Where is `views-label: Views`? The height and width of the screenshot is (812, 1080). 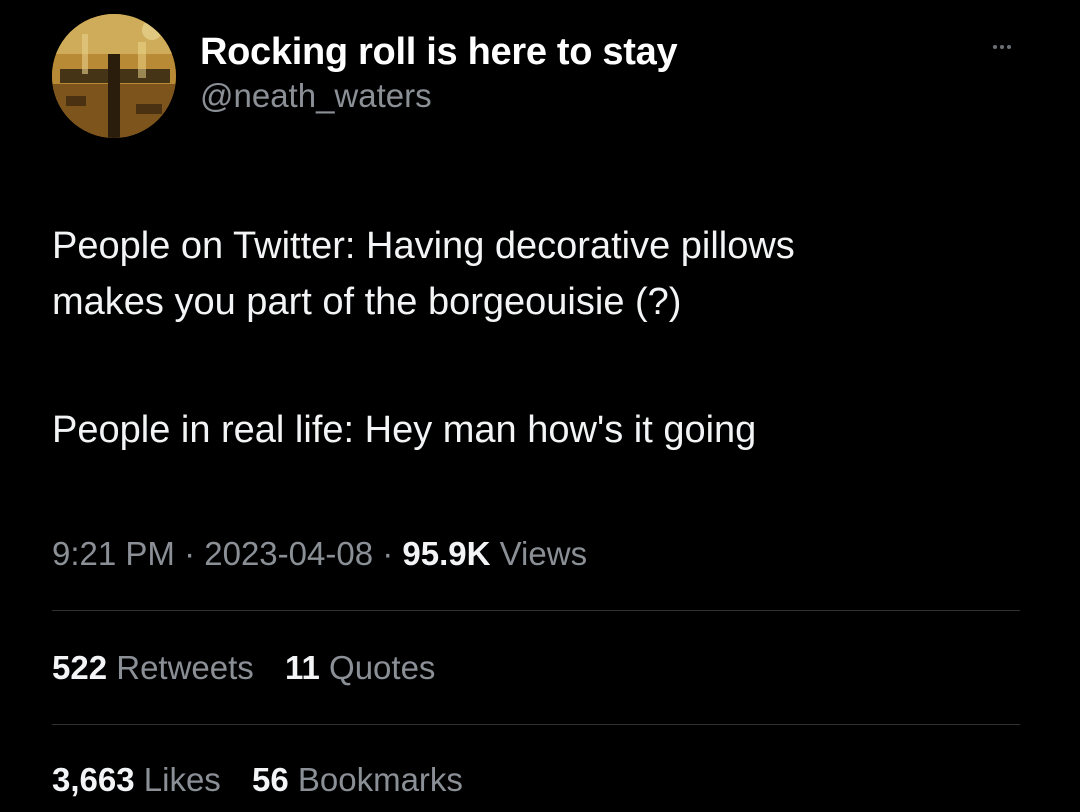 views-label: Views is located at coordinates (543, 553).